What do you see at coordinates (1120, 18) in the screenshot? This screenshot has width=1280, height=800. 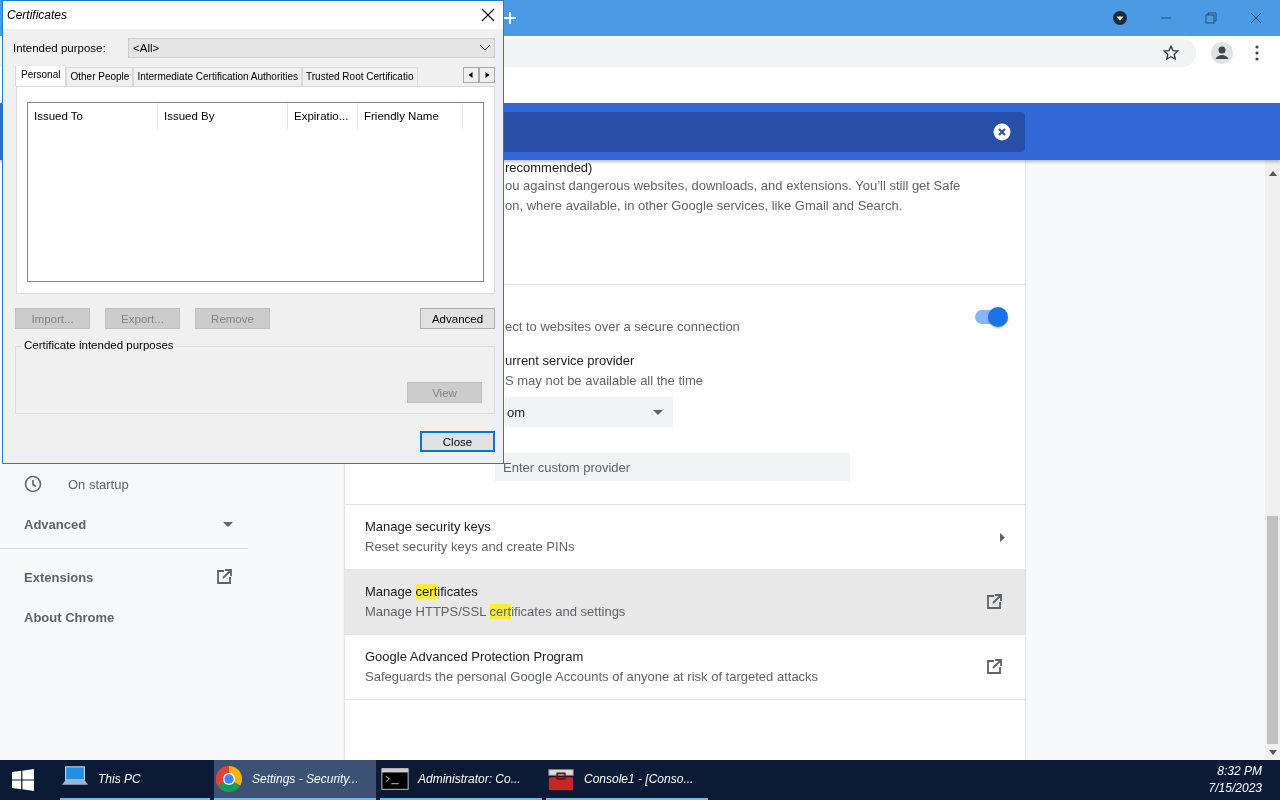 I see `dropdown-icon` at bounding box center [1120, 18].